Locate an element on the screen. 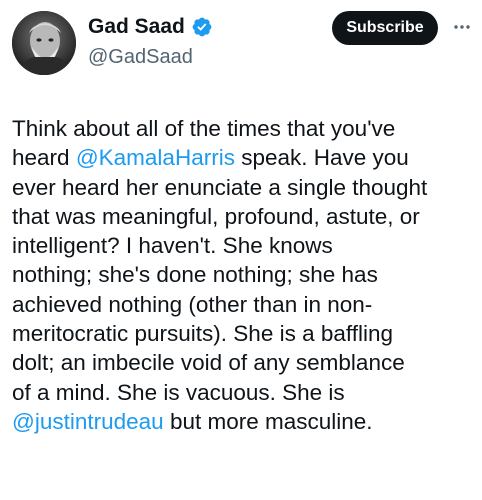  tweet-text-segment: intelligent? I haven't. She knows is located at coordinates (172, 246).